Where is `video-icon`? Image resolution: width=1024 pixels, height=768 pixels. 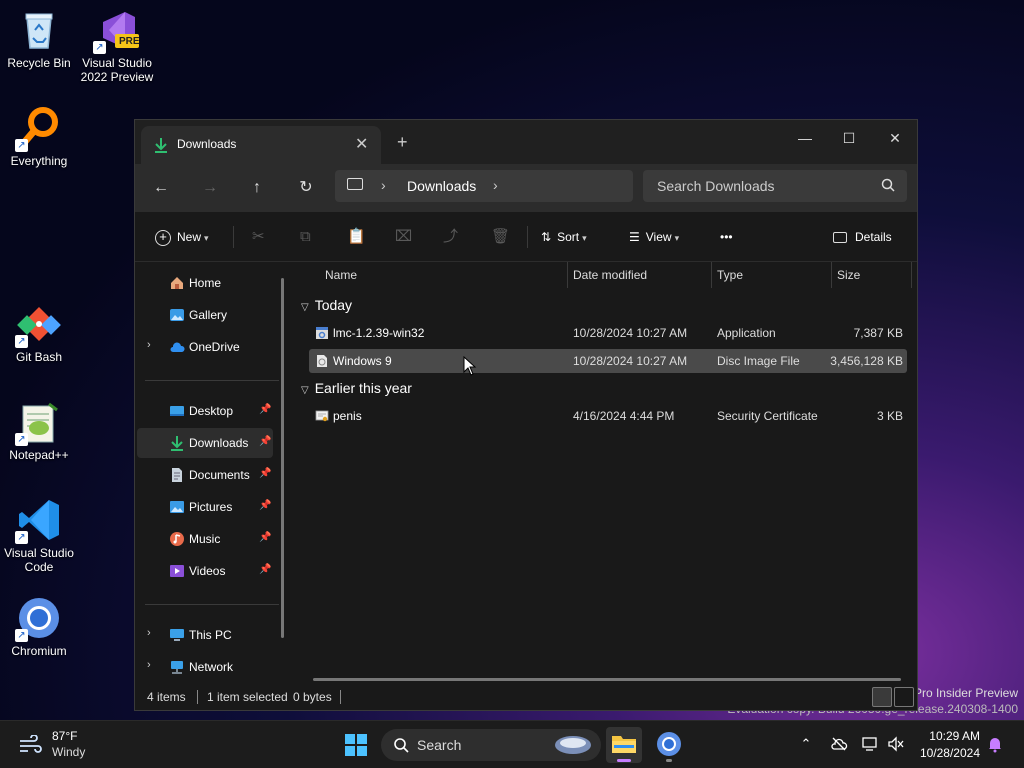
video-icon is located at coordinates (177, 571).